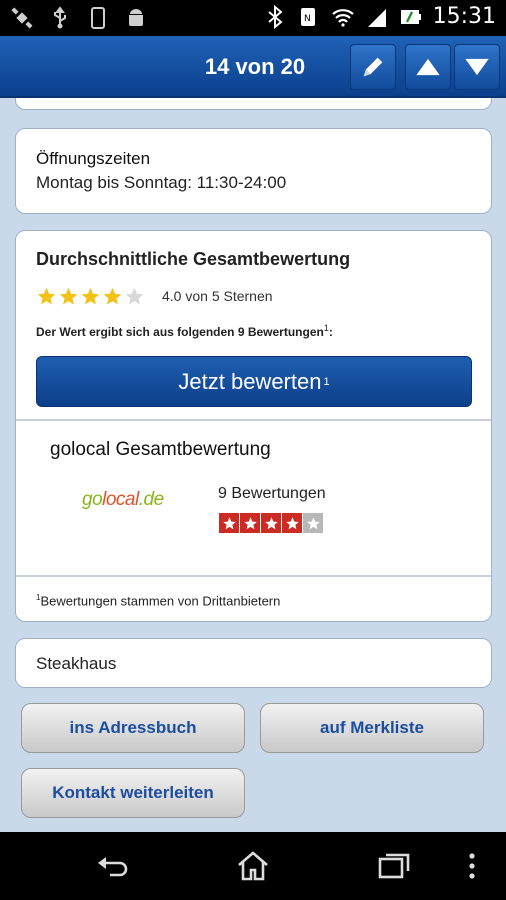 The image size is (506, 900). Describe the element at coordinates (93, 158) in the screenshot. I see `opening-hours-title: Öffnungszeiten` at that location.